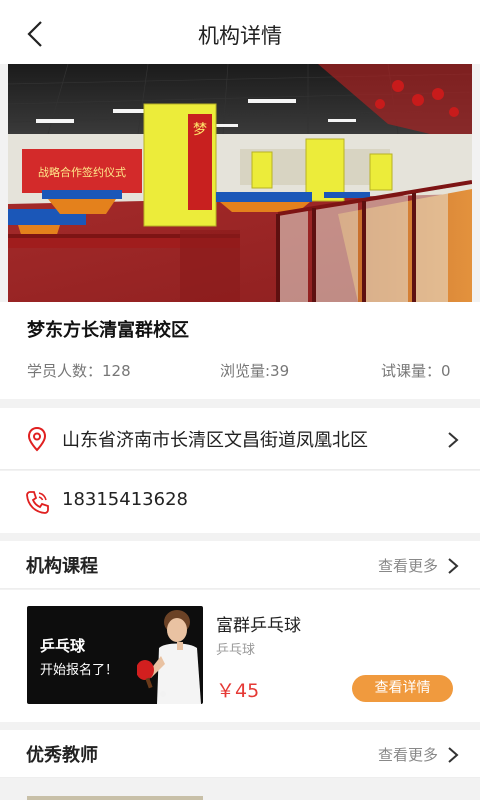 This screenshot has height=800, width=480. What do you see at coordinates (236, 650) in the screenshot?
I see `course-category: 乒乓球` at bounding box center [236, 650].